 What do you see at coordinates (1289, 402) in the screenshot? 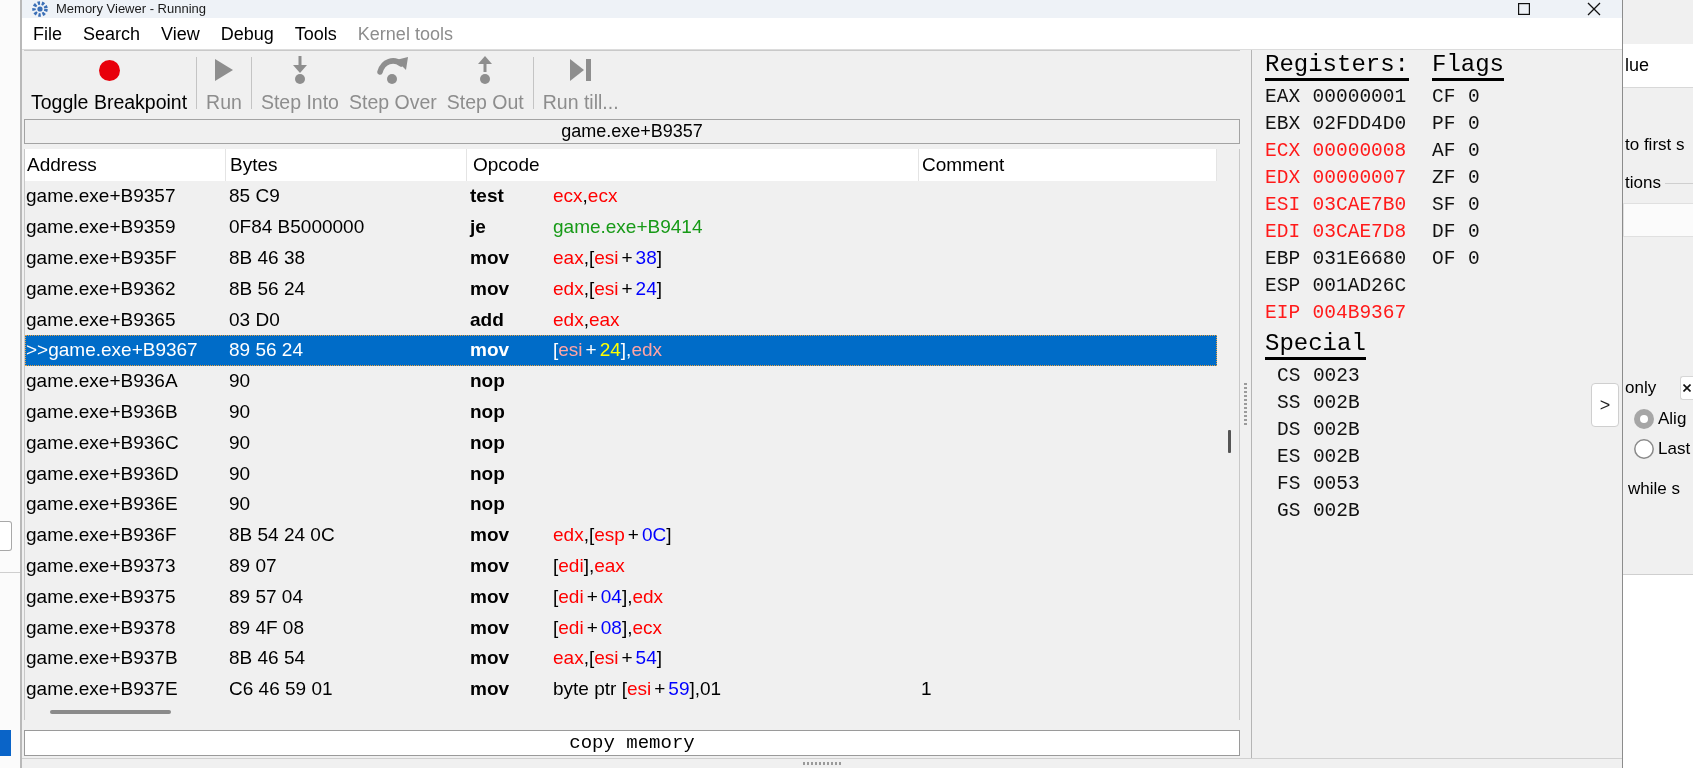
I see `segment-name: SS` at bounding box center [1289, 402].